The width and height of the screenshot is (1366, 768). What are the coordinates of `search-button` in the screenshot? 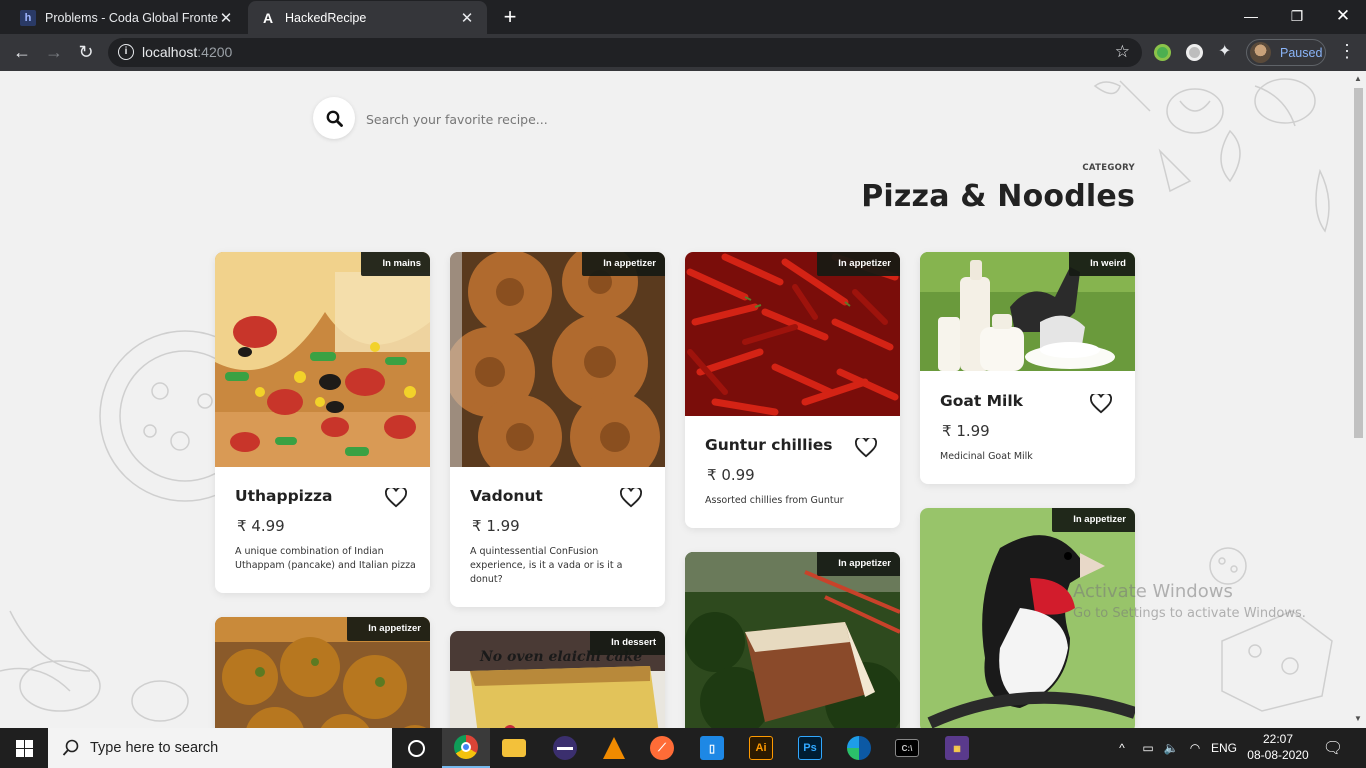 It's located at (334, 118).